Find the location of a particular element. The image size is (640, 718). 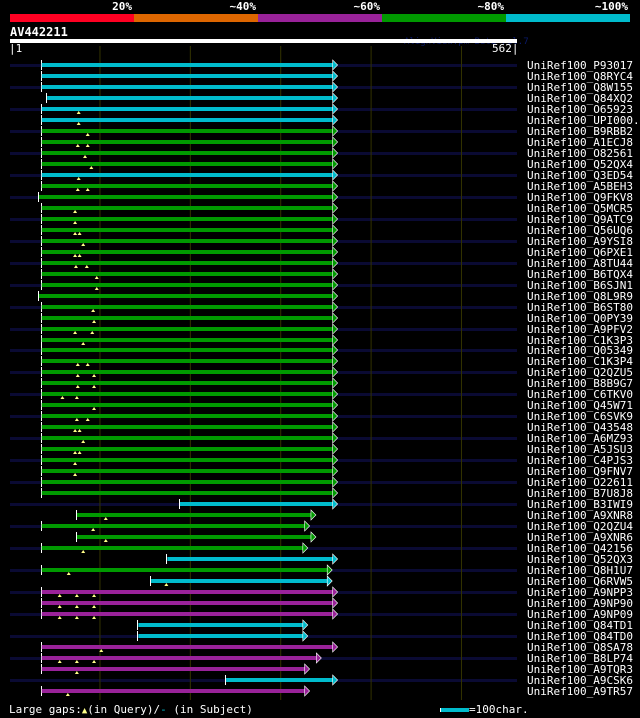

subject-gap-icon: - is located at coordinates (163, 709).